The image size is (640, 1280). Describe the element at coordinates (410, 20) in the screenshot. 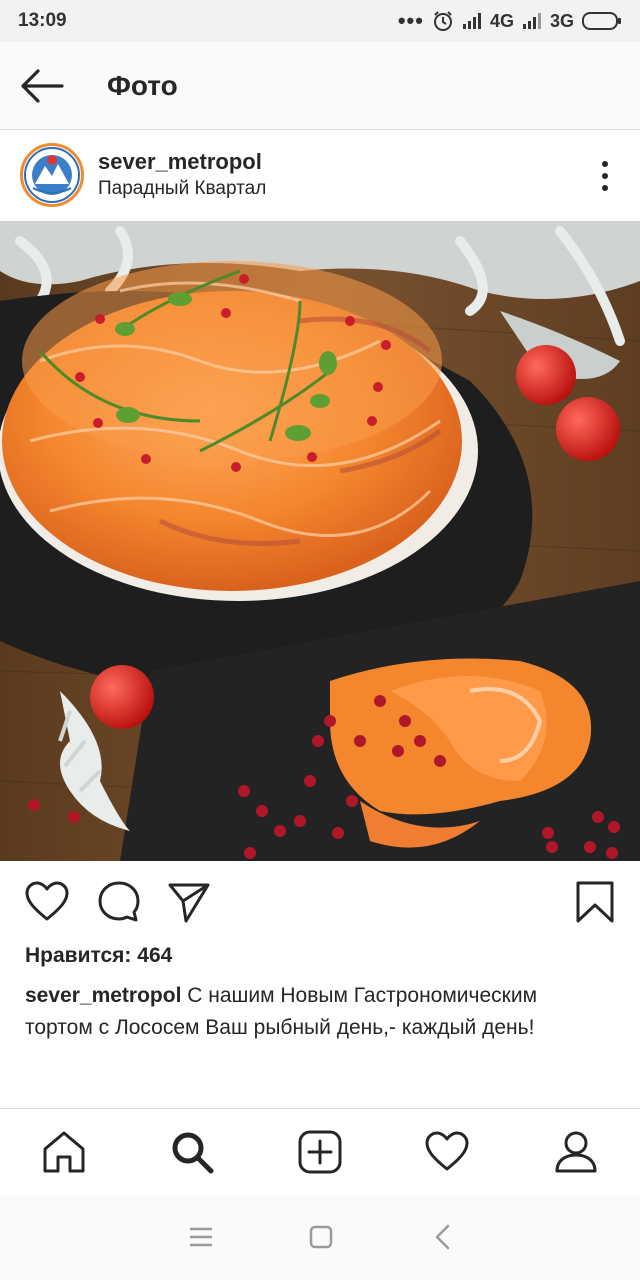

I see `notification-dots: •••` at that location.